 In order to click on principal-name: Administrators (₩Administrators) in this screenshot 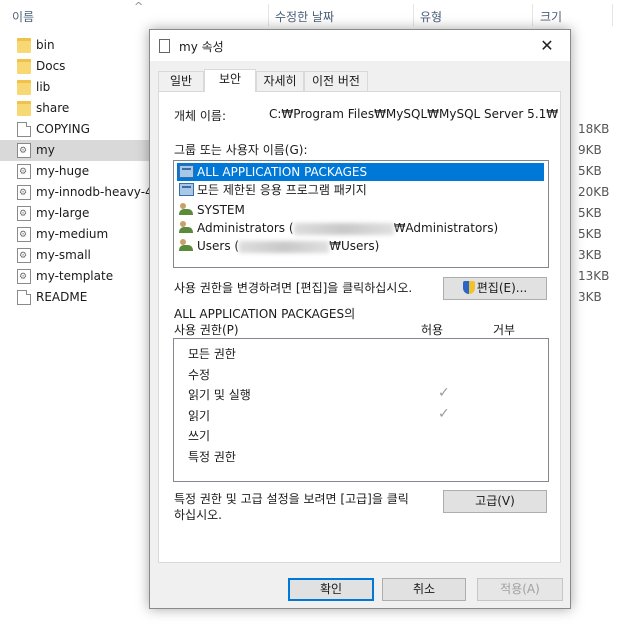, I will do `click(348, 228)`.